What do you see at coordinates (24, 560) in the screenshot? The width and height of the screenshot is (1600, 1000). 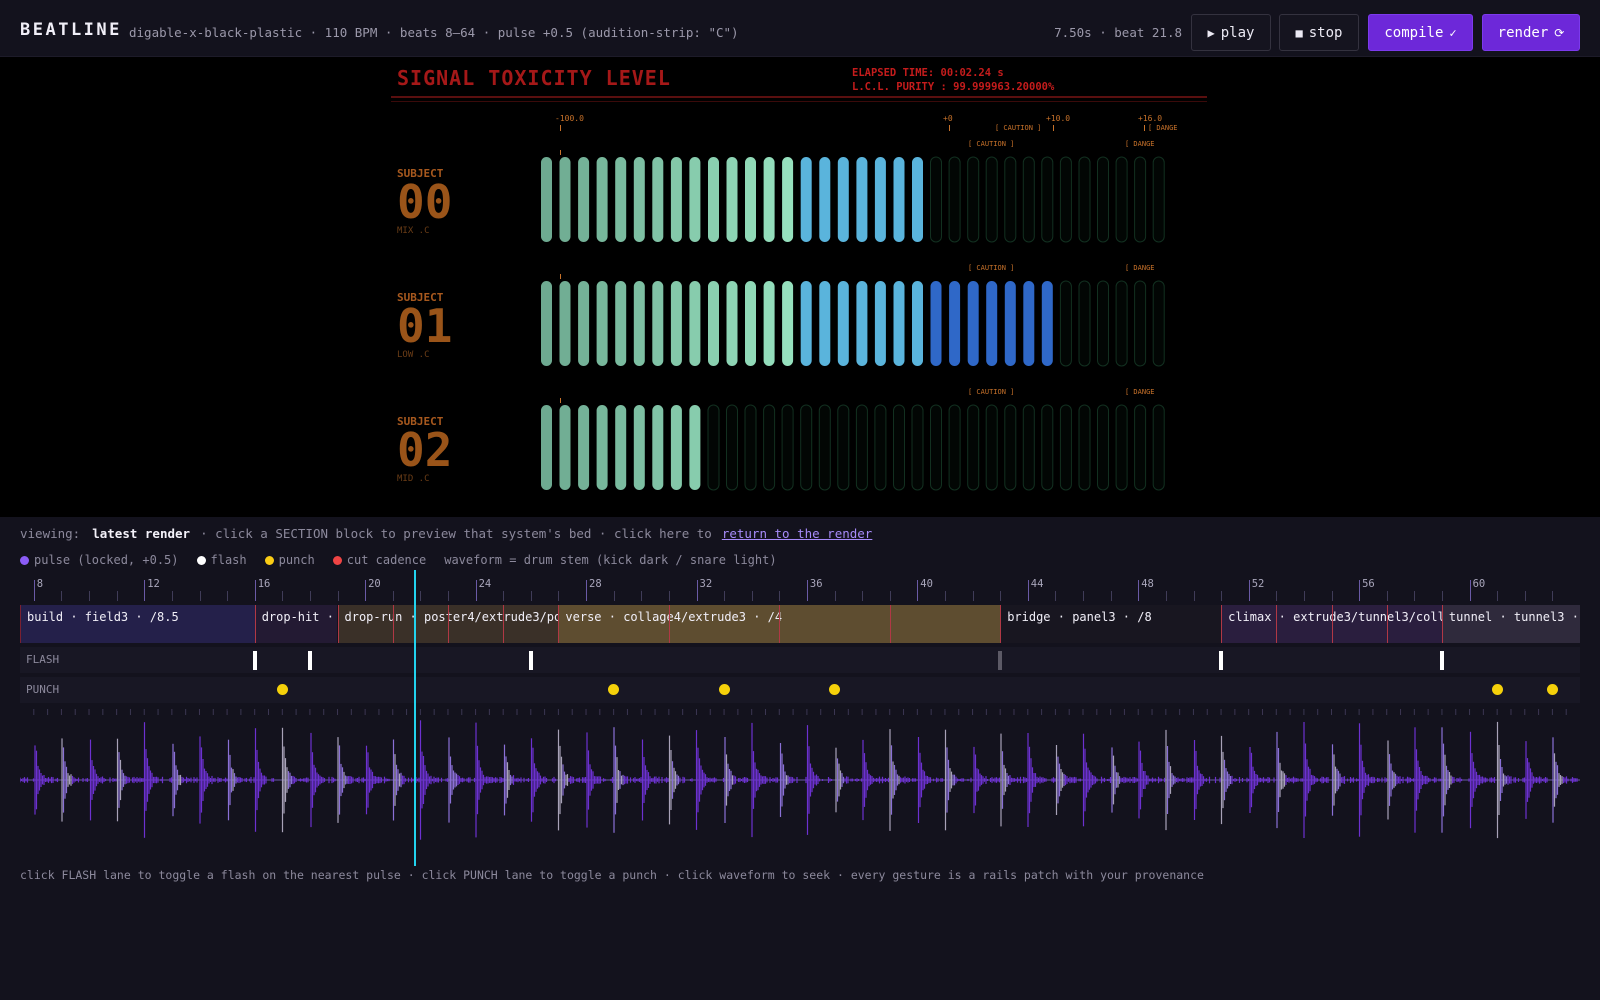 I see `pulse-dot-icon` at bounding box center [24, 560].